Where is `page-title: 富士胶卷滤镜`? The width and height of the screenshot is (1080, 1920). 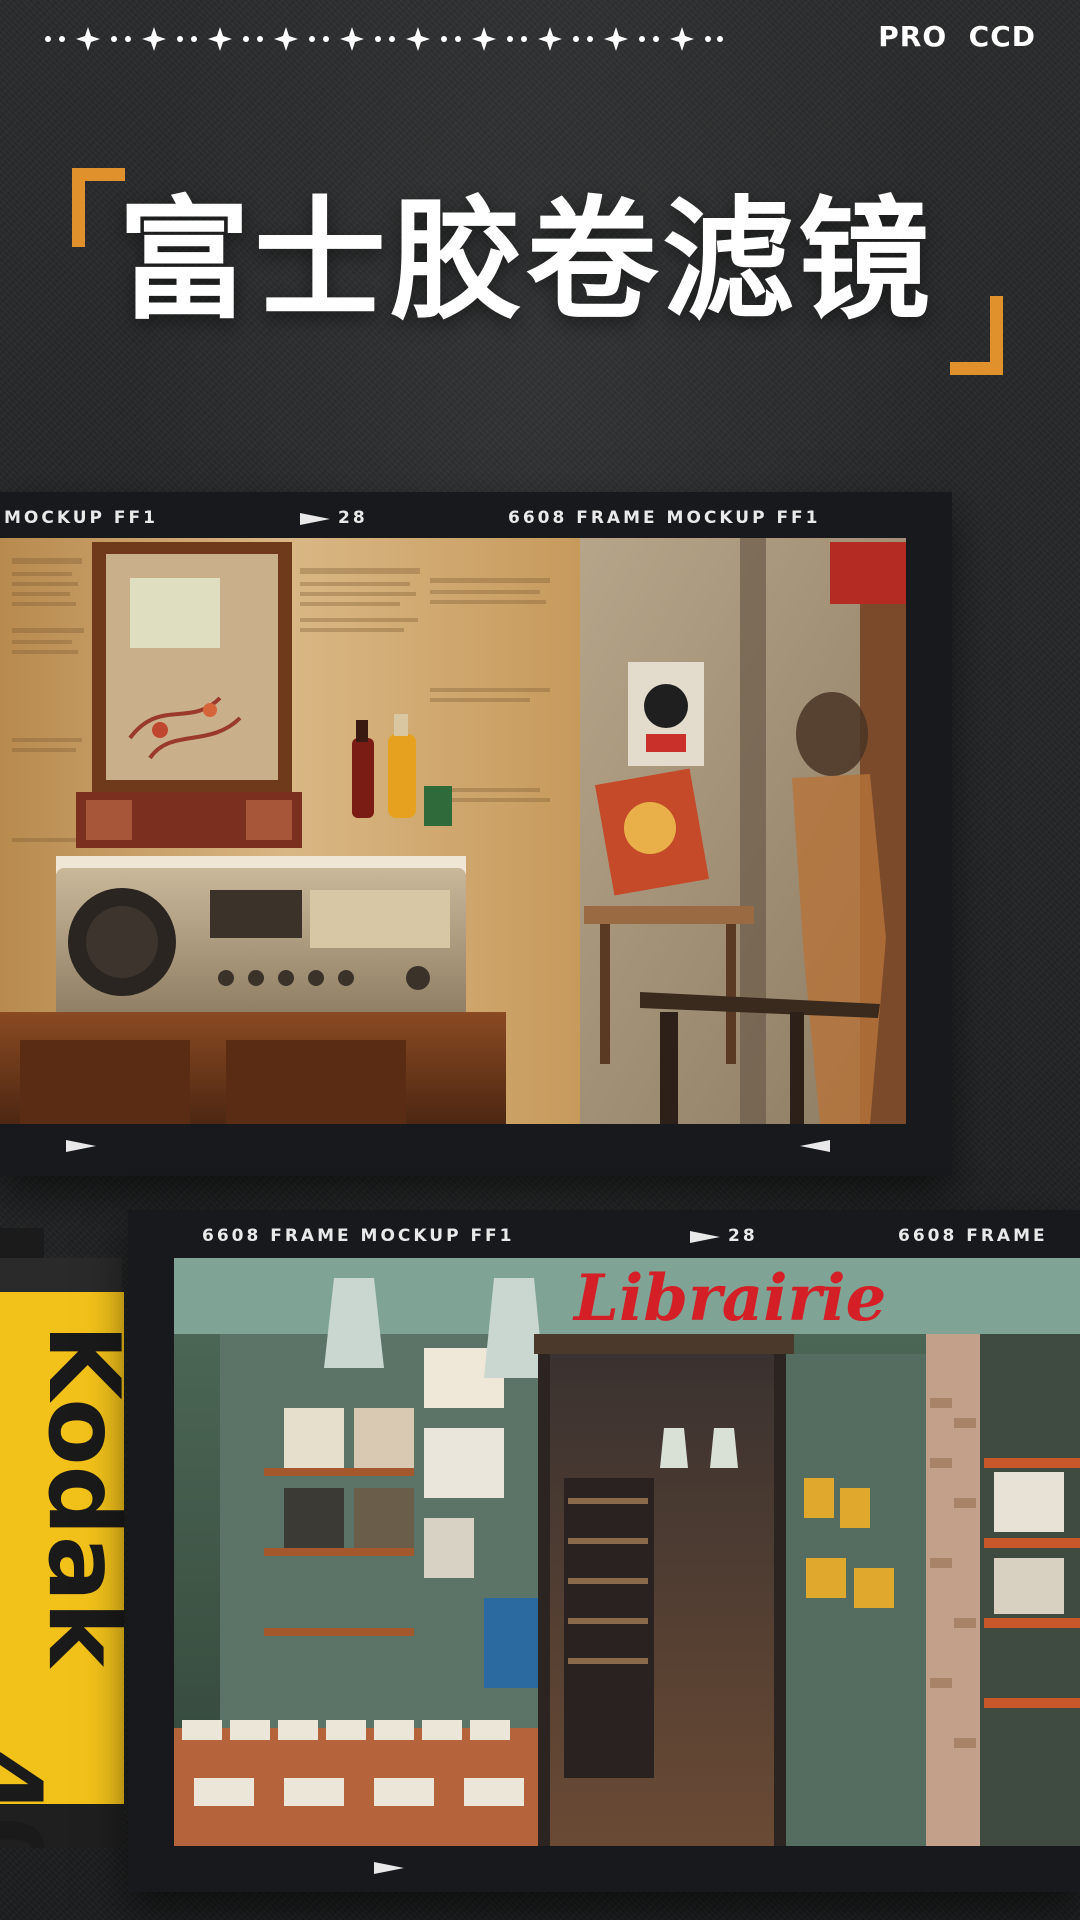
page-title: 富士胶卷滤镜 is located at coordinates (526, 261).